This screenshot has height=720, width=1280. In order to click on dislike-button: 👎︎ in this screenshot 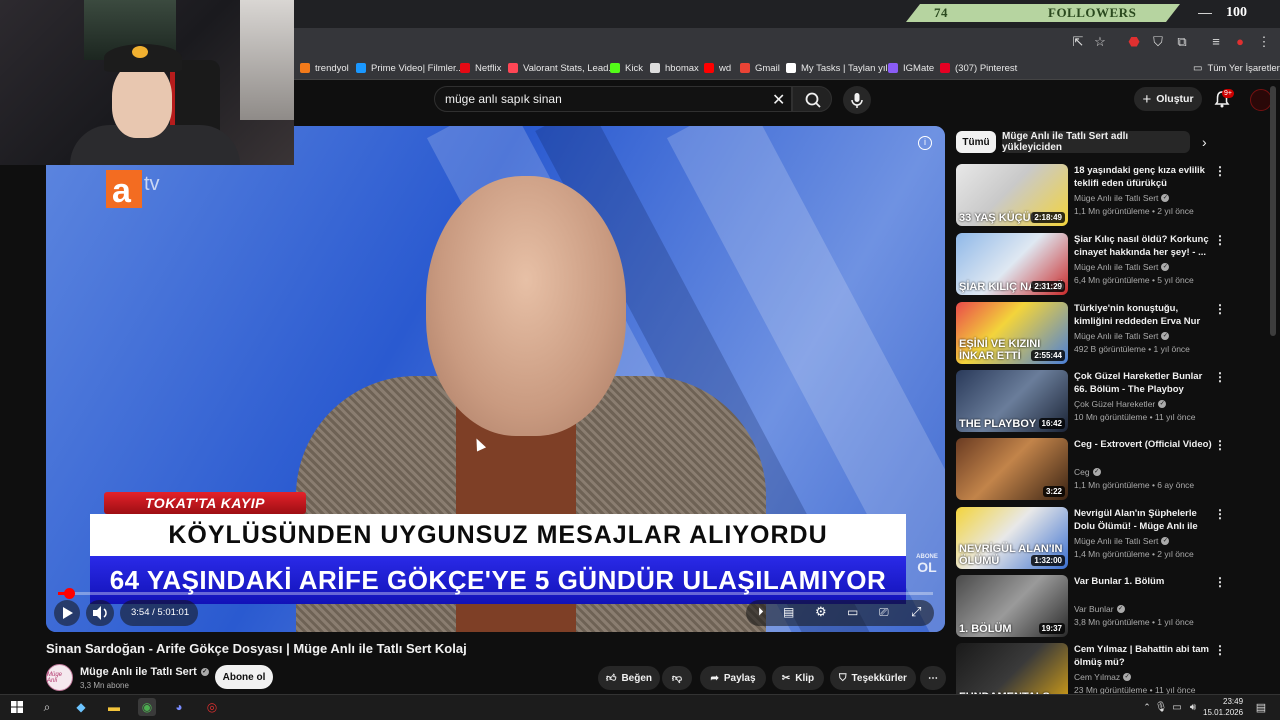, I will do `click(677, 678)`.